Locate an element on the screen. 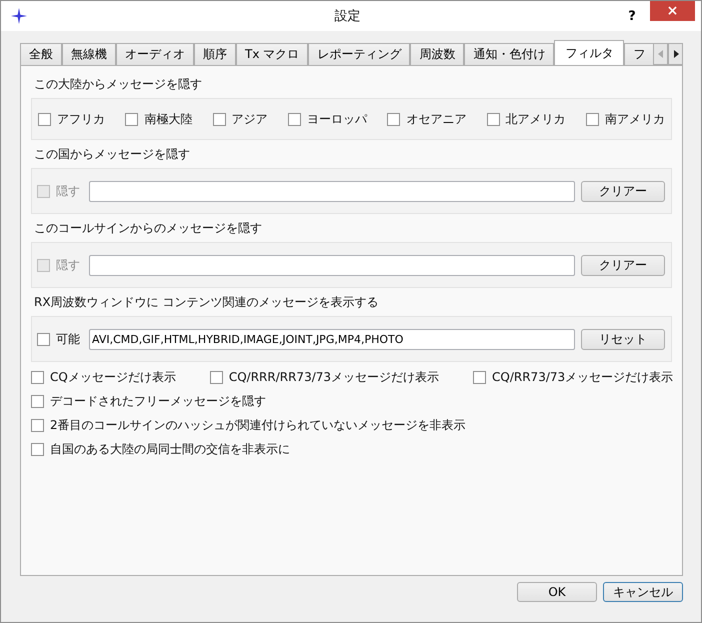 Image resolution: width=702 pixels, height=623 pixels. tab: 全般 is located at coordinates (41, 54).